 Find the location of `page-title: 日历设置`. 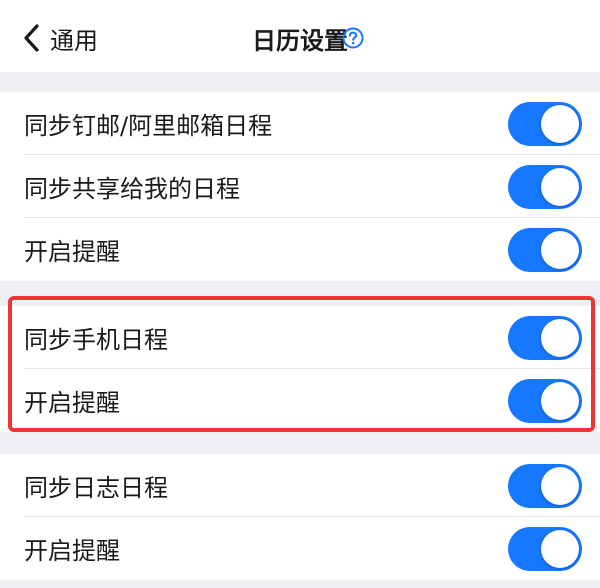

page-title: 日历设置 is located at coordinates (300, 40).